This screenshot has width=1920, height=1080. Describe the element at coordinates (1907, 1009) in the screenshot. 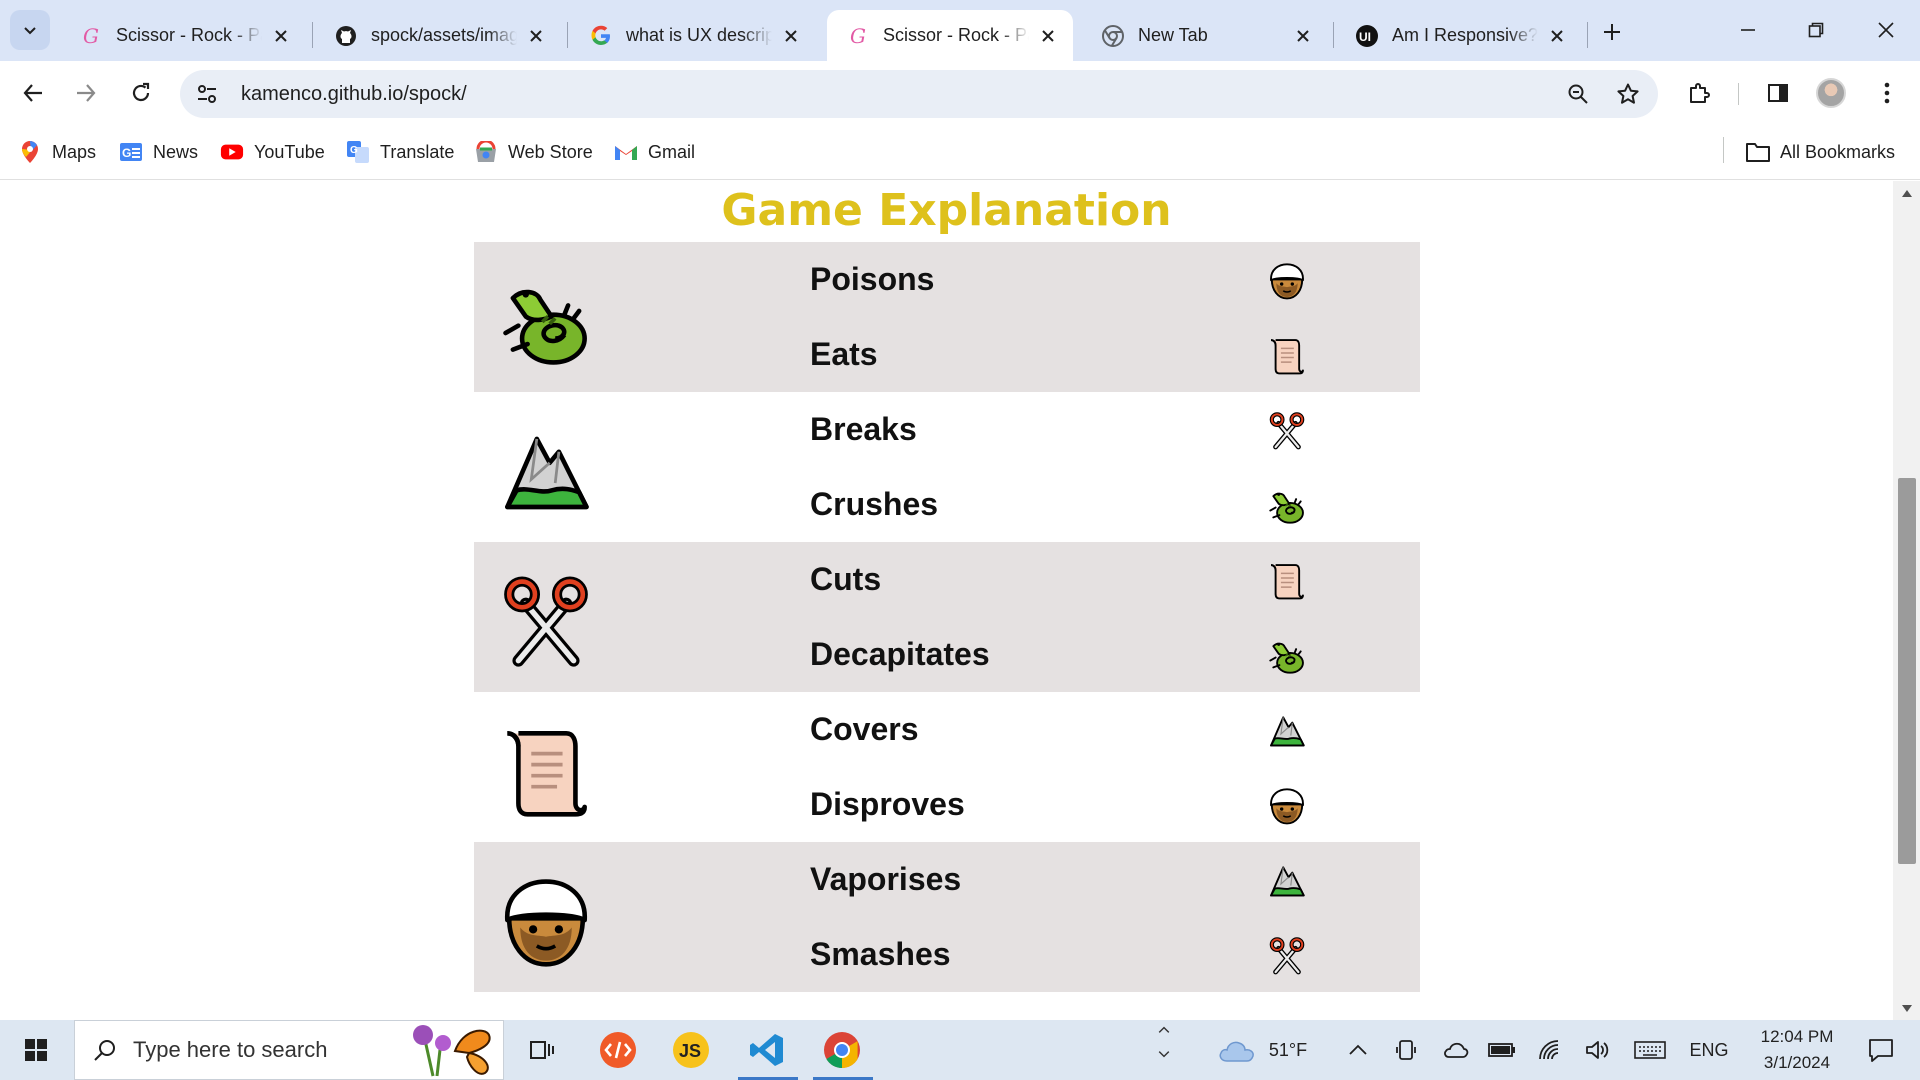

I see `scroll-down-arrow-icon` at that location.